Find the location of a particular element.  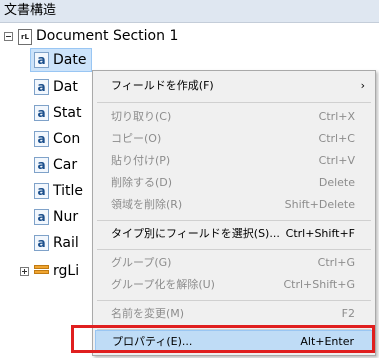

tree-item: a Title is located at coordinates (50, 191).